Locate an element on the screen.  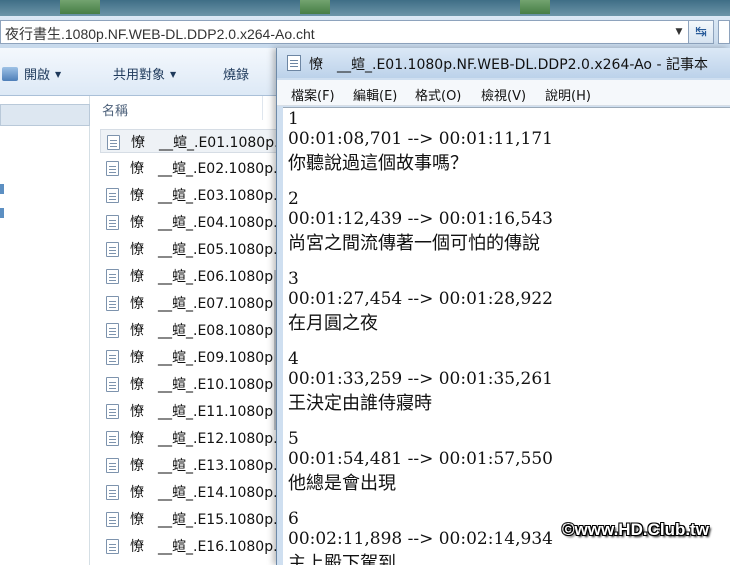
subtitle-timecode: 00:01:27,454 --> 00:01:28,922 is located at coordinates (420, 299).